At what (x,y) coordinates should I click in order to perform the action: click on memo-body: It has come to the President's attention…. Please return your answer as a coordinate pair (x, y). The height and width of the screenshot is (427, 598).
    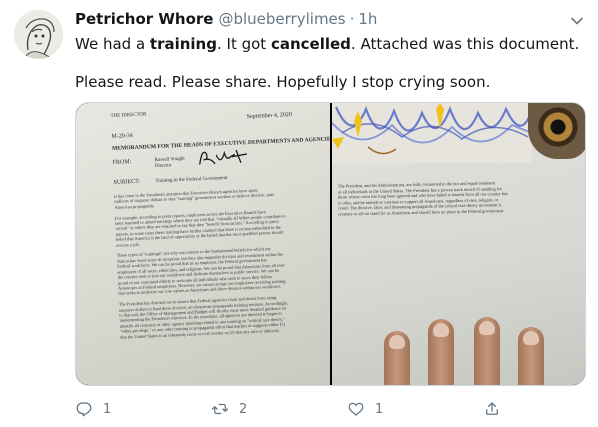
    Looking at the image, I should click on (200, 263).